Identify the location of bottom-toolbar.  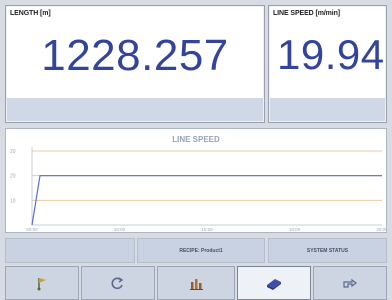
(196, 283).